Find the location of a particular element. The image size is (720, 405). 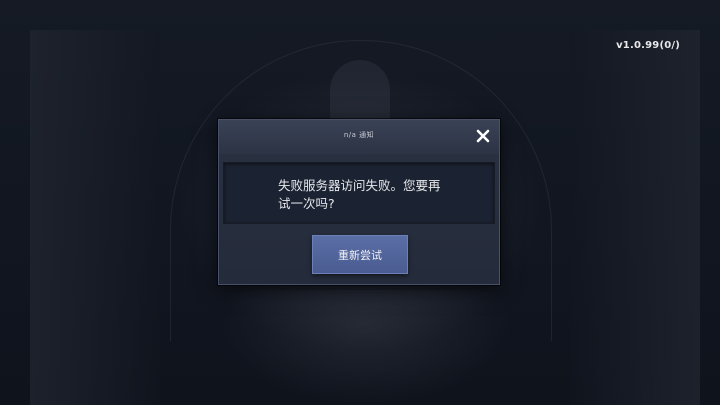

dialog-header: n/a 通知 is located at coordinates (359, 137).